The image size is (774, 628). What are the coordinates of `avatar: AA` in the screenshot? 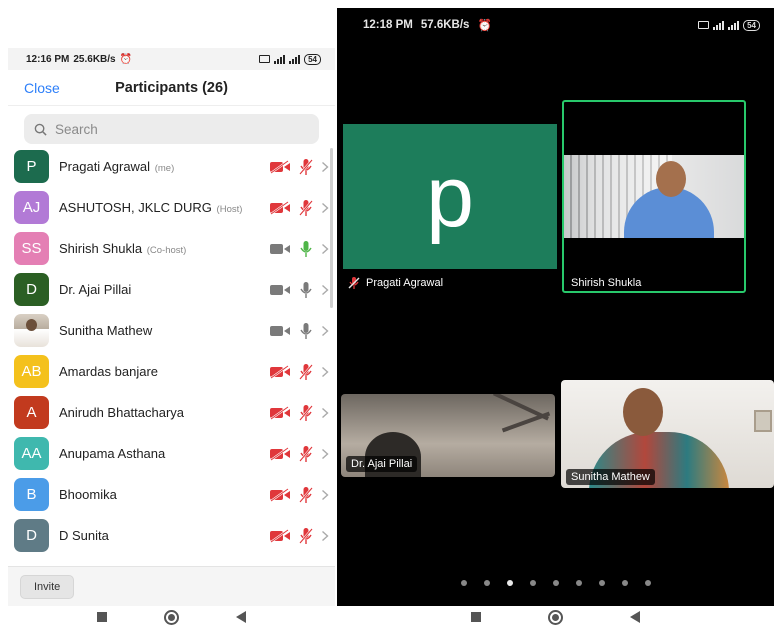 It's located at (31, 453).